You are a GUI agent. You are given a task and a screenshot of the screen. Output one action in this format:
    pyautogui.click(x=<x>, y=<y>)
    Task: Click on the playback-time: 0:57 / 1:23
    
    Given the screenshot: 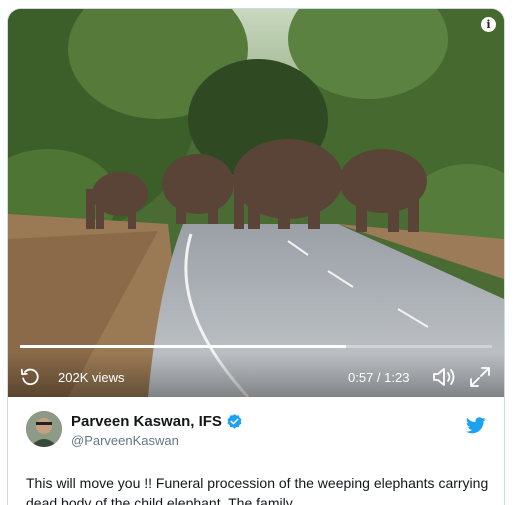 What is the action you would take?
    pyautogui.click(x=379, y=377)
    